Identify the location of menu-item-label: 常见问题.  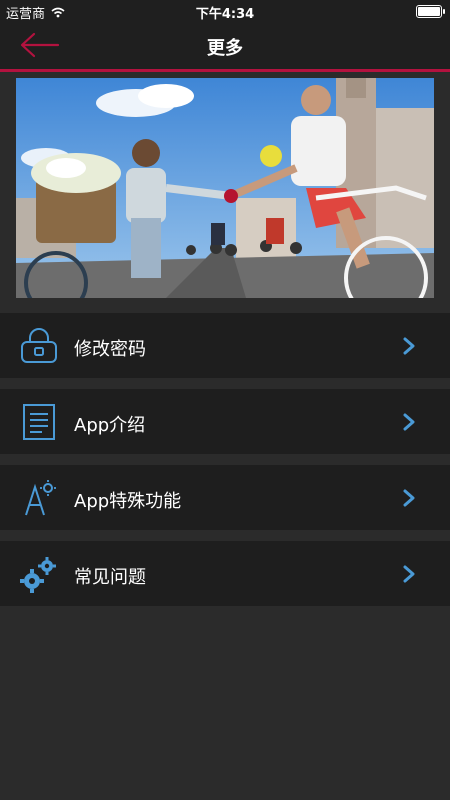
(110, 577).